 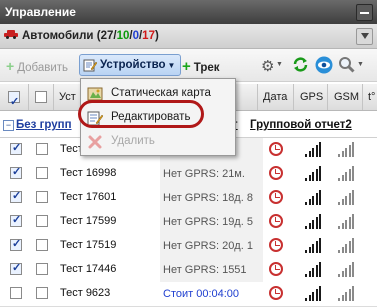 What do you see at coordinates (211, 294) in the screenshot?
I see `vehicle-status: Стоит 00:04:00` at bounding box center [211, 294].